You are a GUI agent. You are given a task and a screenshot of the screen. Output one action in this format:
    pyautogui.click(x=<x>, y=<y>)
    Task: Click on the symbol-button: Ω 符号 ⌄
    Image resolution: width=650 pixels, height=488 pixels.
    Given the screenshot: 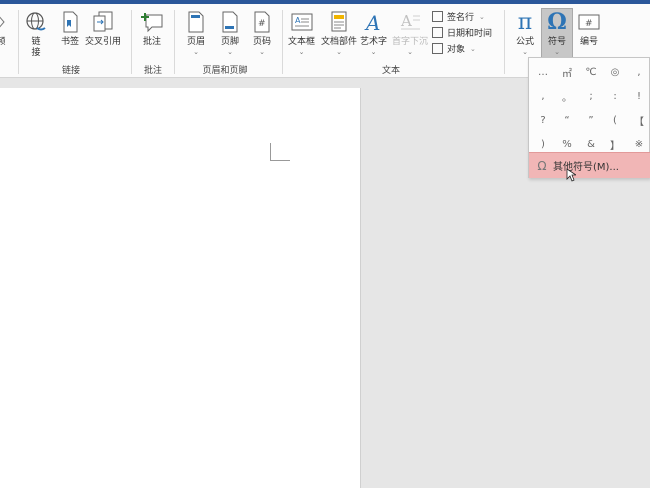 What is the action you would take?
    pyautogui.click(x=557, y=32)
    